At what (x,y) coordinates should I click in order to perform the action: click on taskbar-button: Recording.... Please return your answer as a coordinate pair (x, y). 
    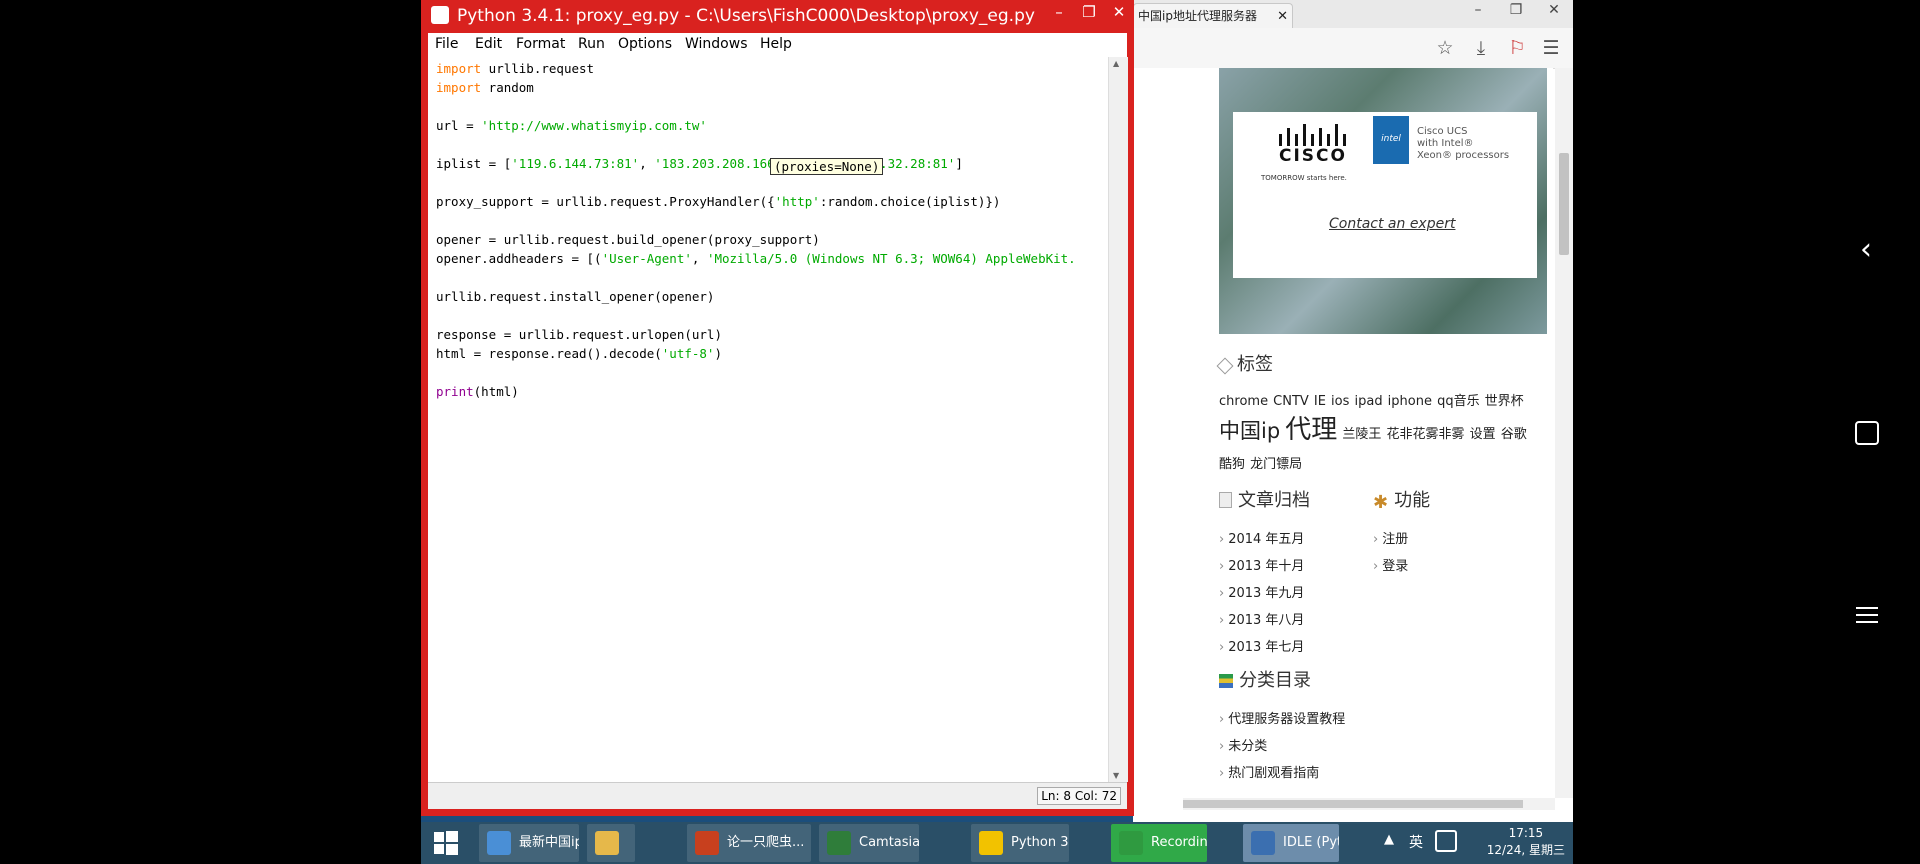
    Looking at the image, I should click on (1159, 843).